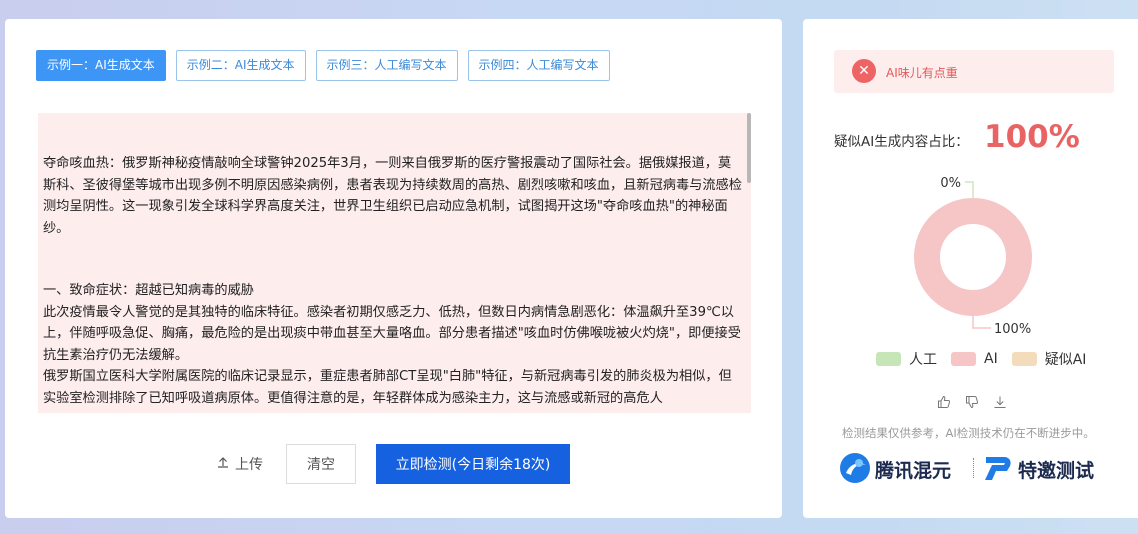 This screenshot has height=534, width=1138. What do you see at coordinates (473, 464) in the screenshot?
I see `detect-button: 立即检测(今日剩余18次)` at bounding box center [473, 464].